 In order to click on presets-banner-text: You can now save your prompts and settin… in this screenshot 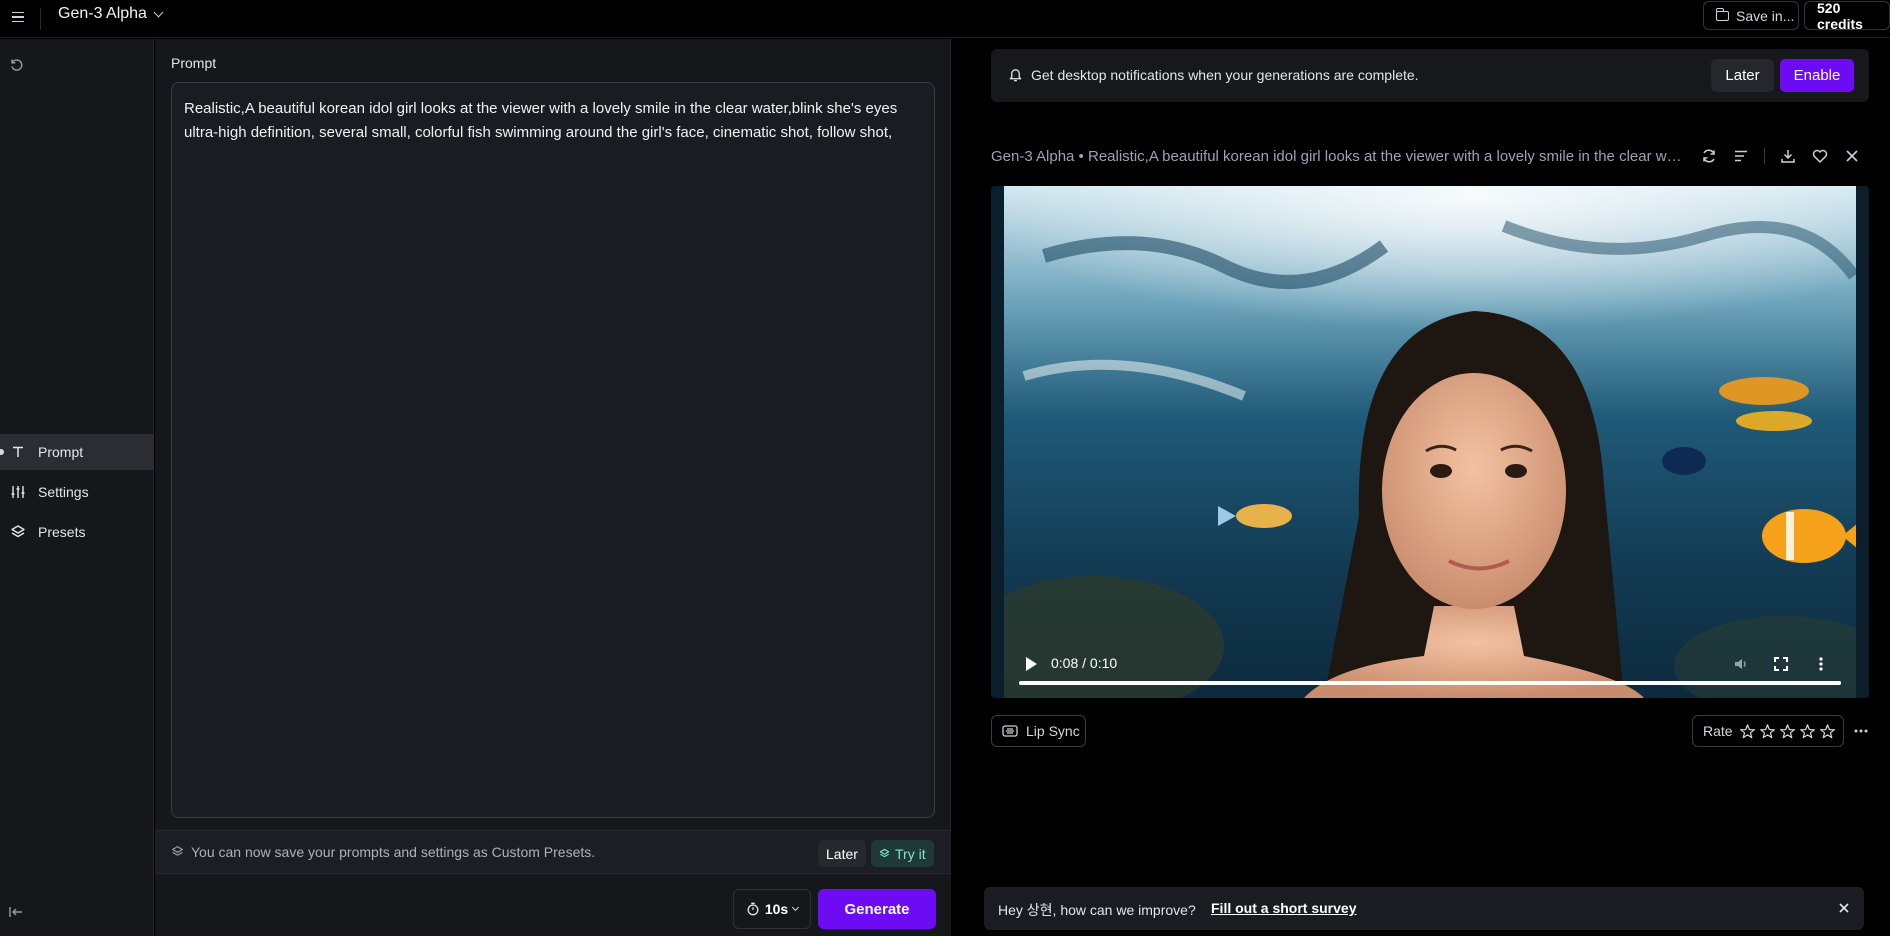, I will do `click(393, 852)`.